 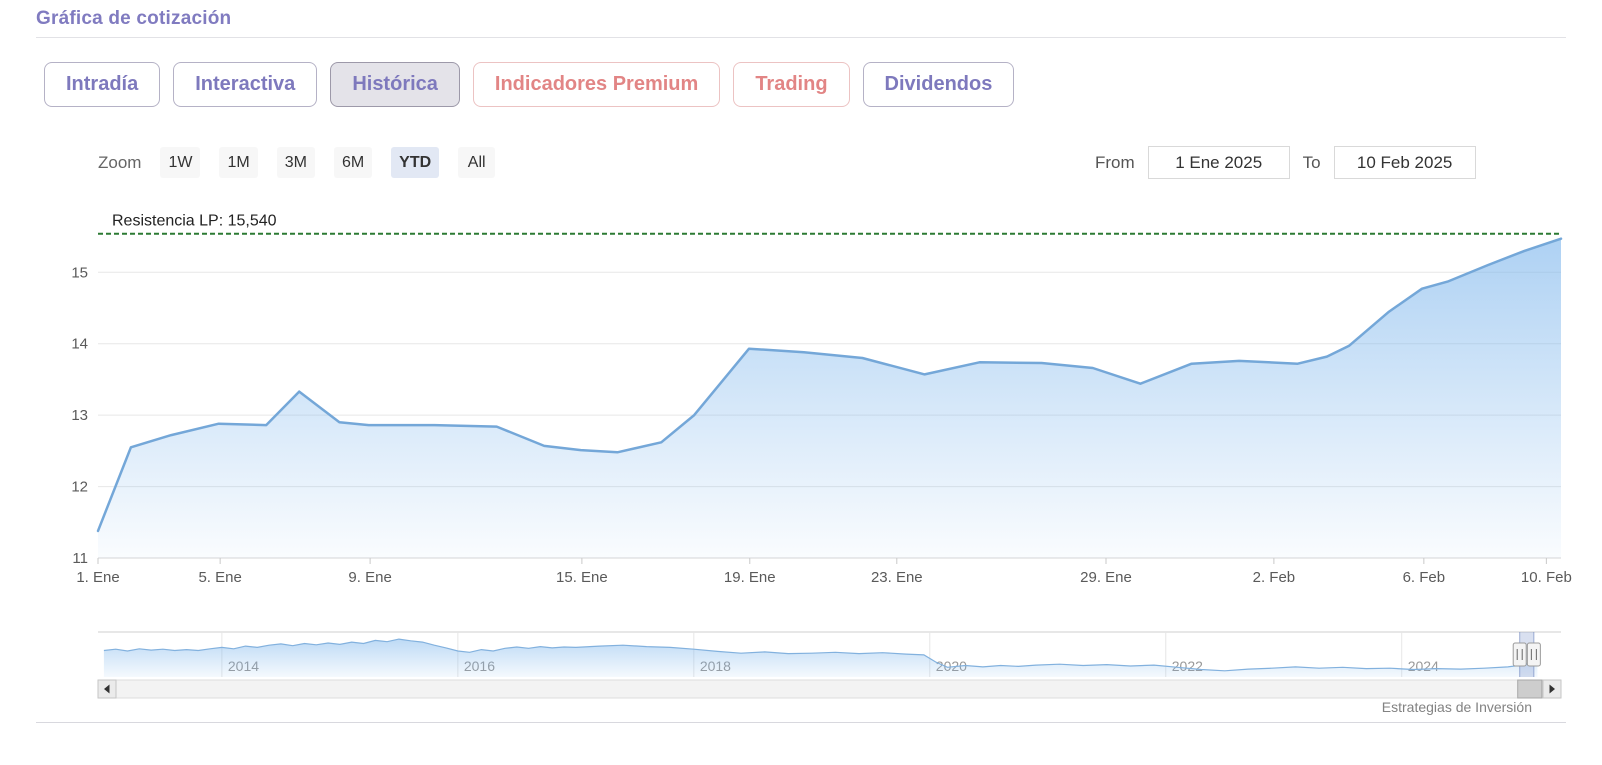 I want to click on x-axis-label: 2. Feb, so click(x=1274, y=577).